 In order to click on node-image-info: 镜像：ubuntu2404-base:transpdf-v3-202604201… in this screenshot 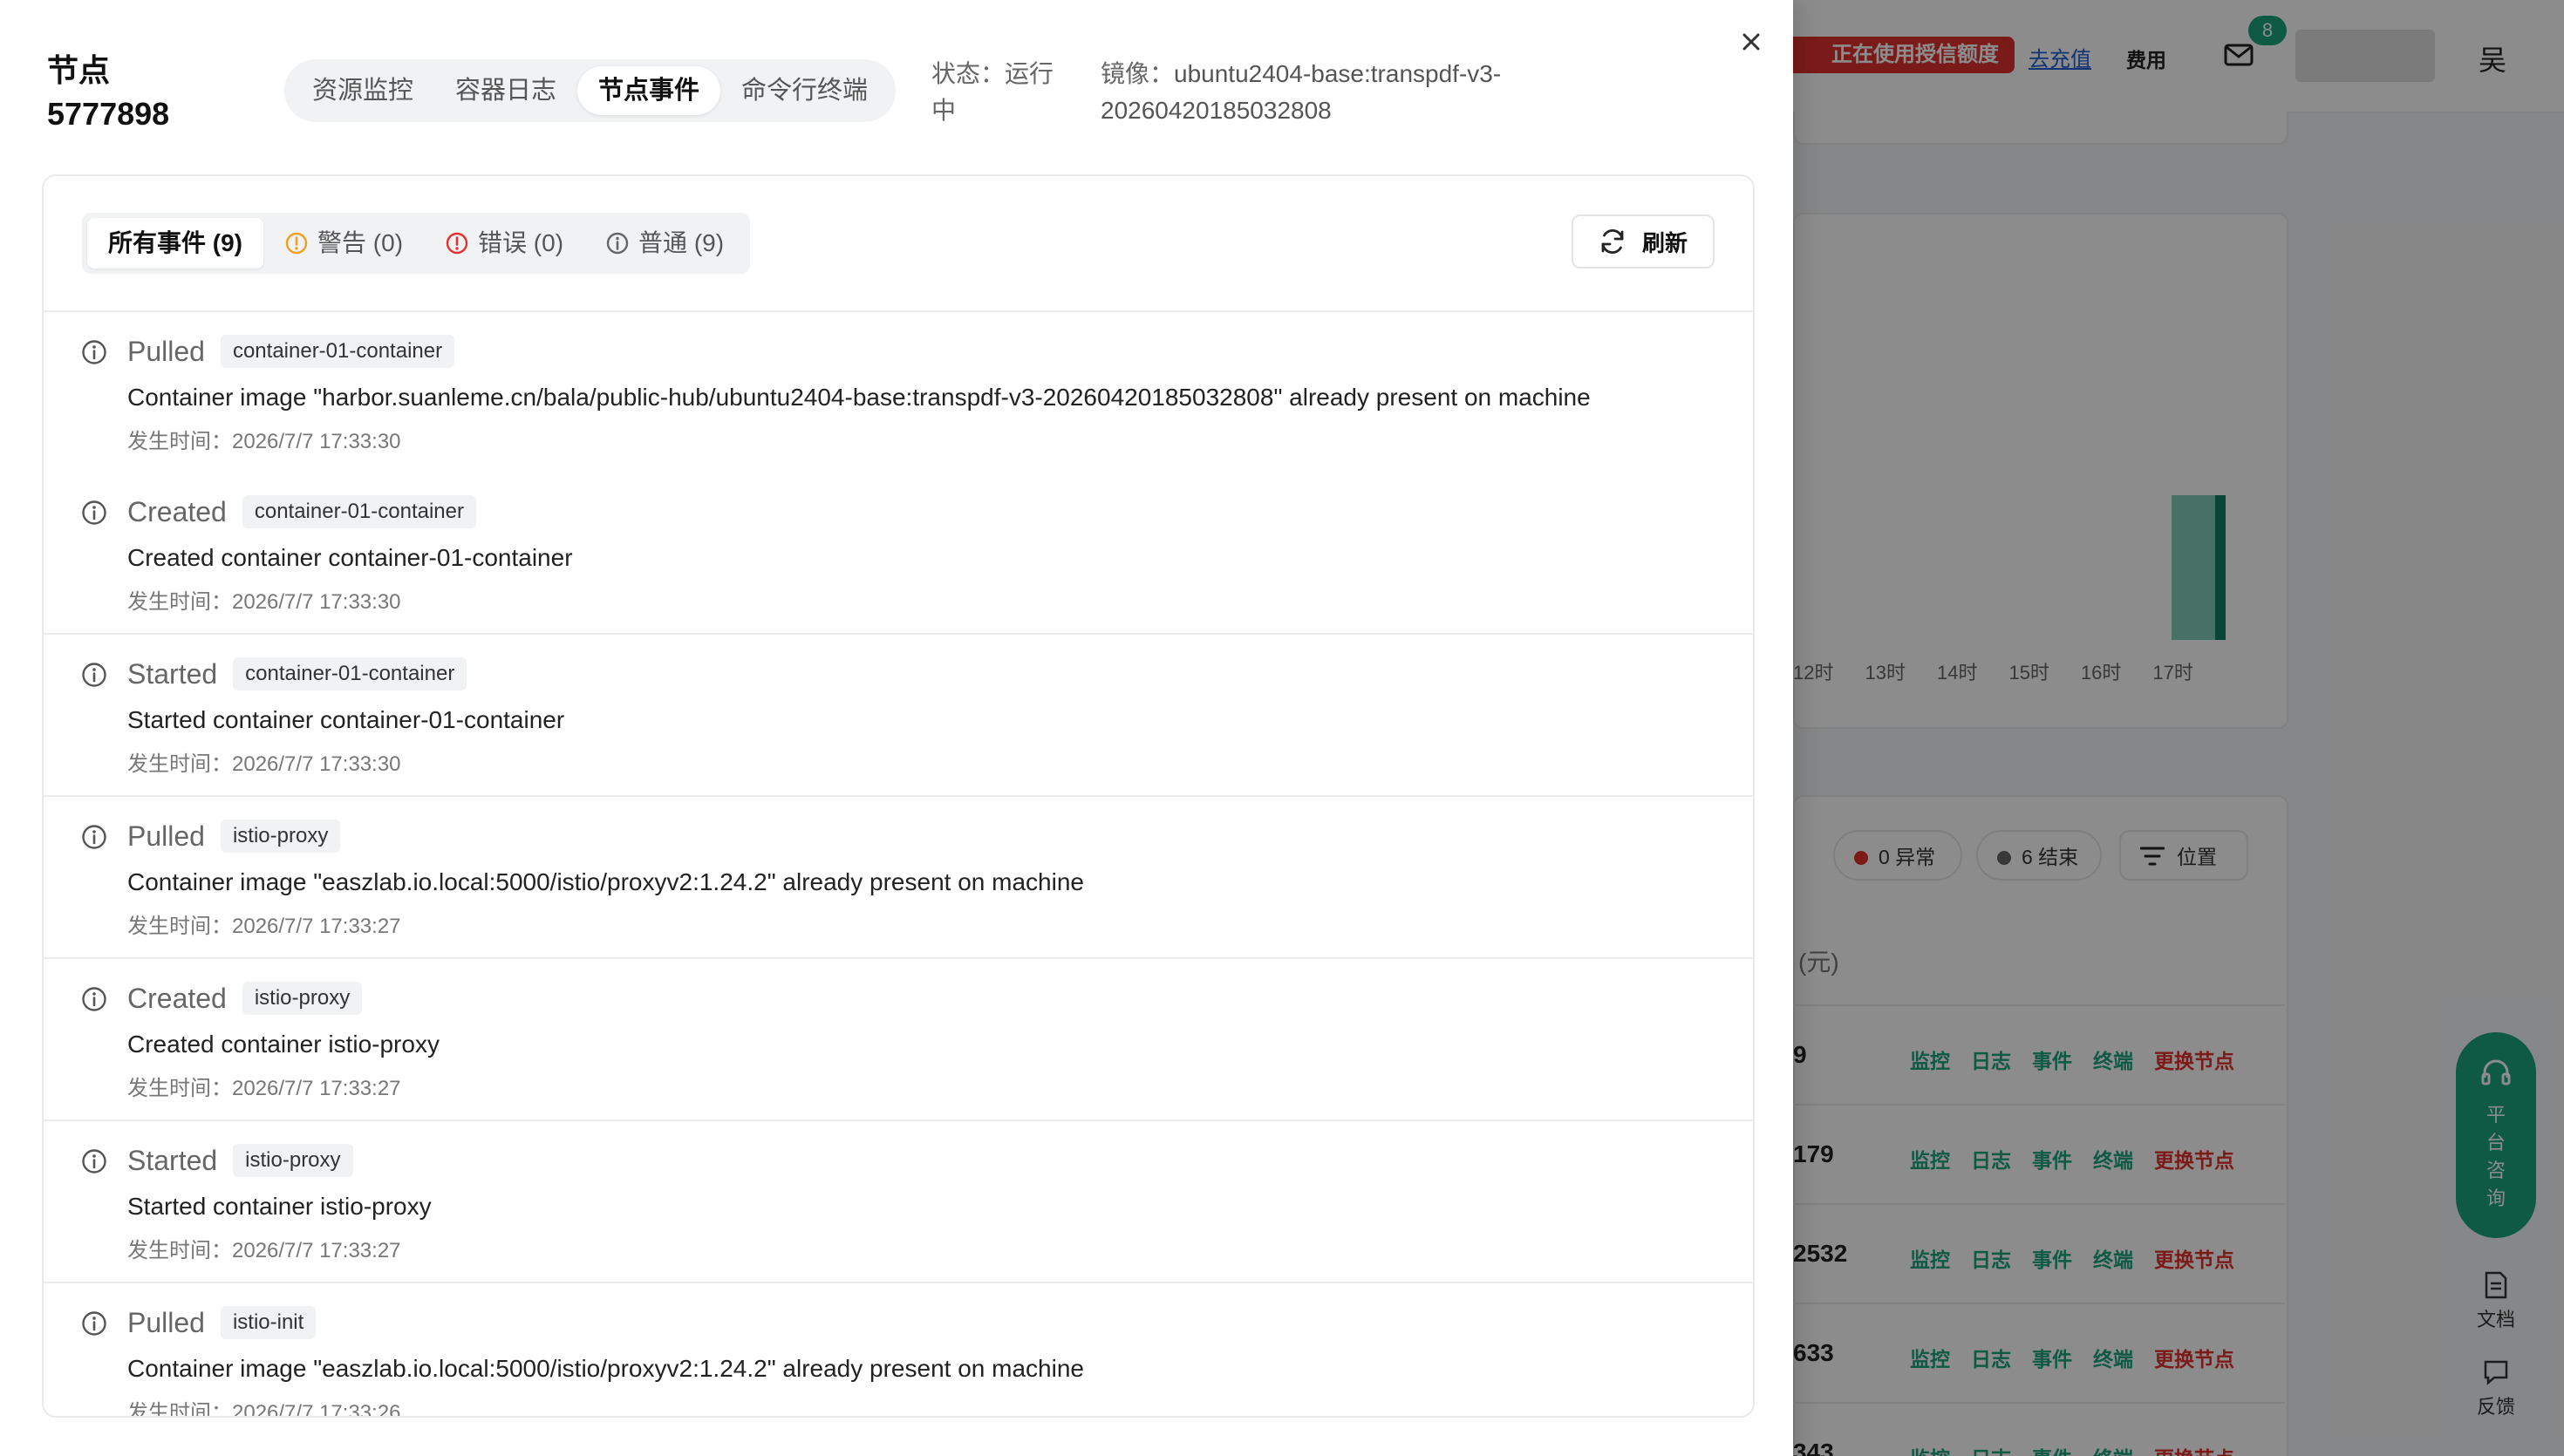, I will do `click(1336, 92)`.